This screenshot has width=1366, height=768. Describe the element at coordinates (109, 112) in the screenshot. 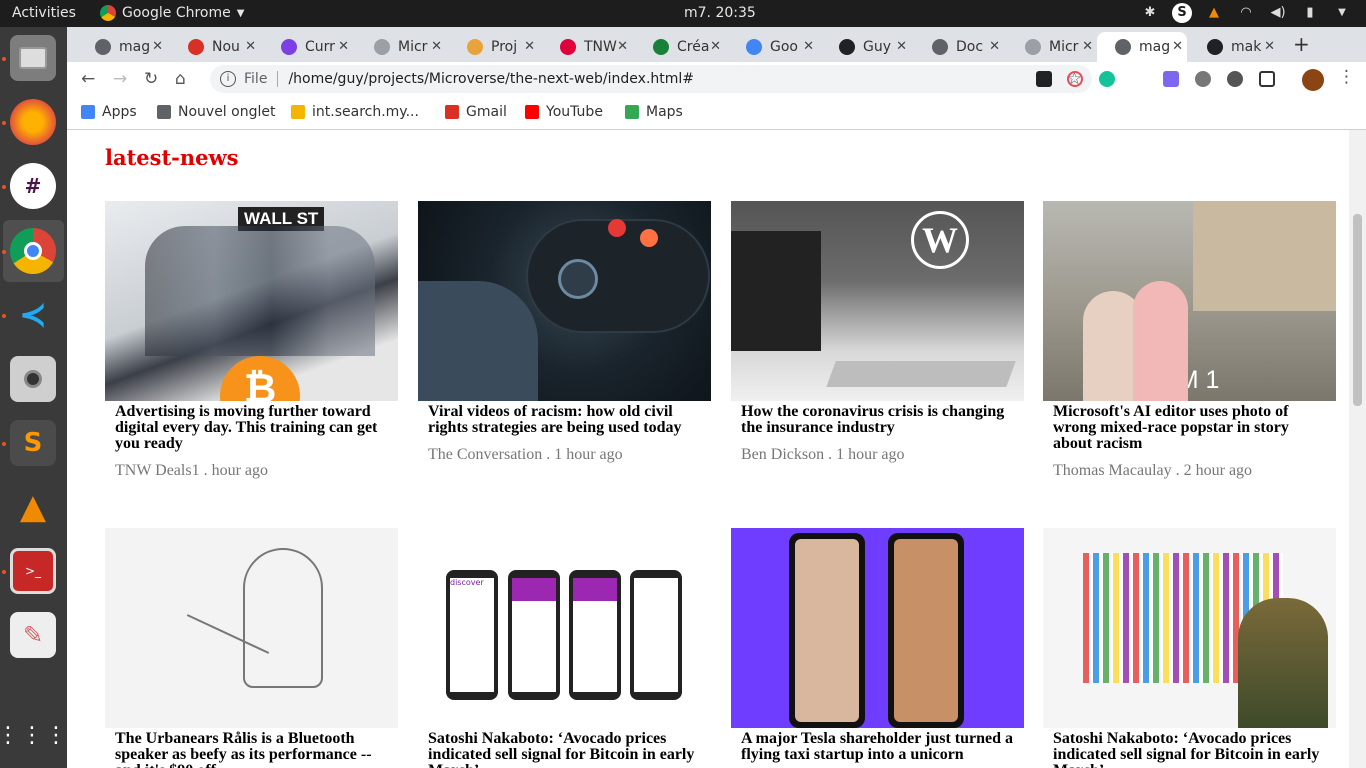

I see `bookmark-item: Apps` at that location.